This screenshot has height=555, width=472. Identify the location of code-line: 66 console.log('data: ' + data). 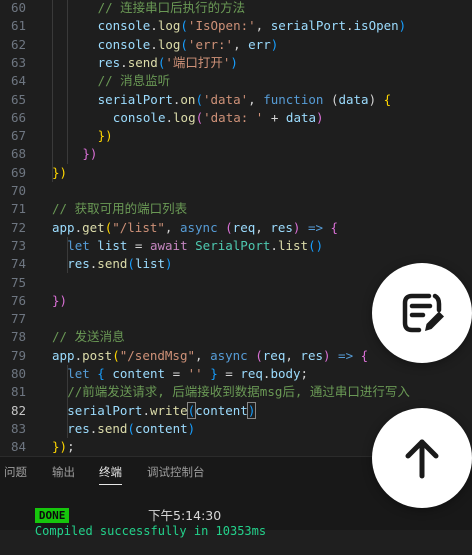
(236, 118).